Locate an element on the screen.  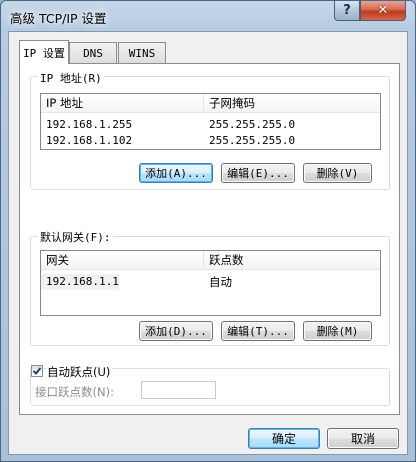
close-button: ✕ is located at coordinates (383, 11).